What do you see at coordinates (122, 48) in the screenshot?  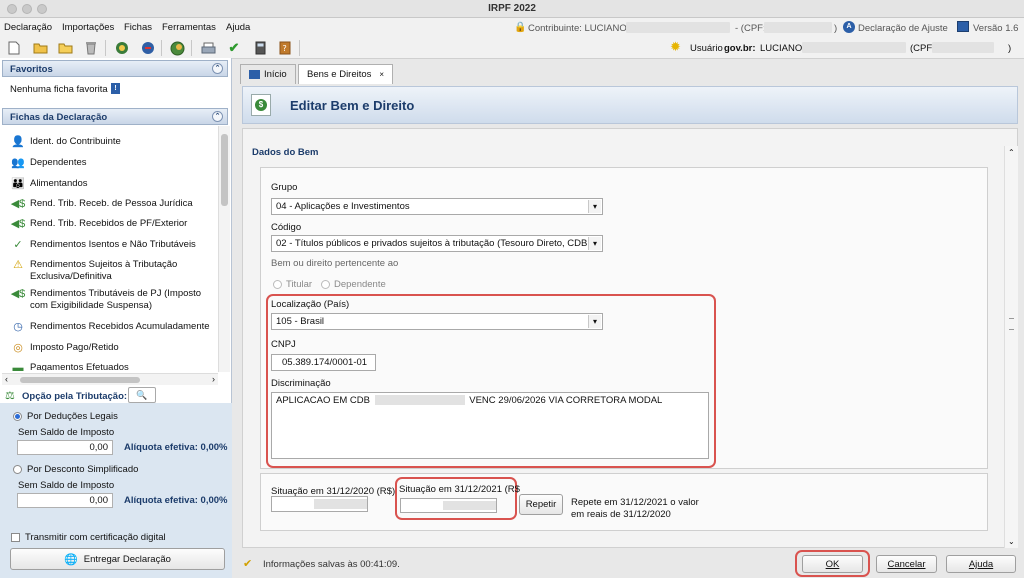 I see `transmit-icon` at bounding box center [122, 48].